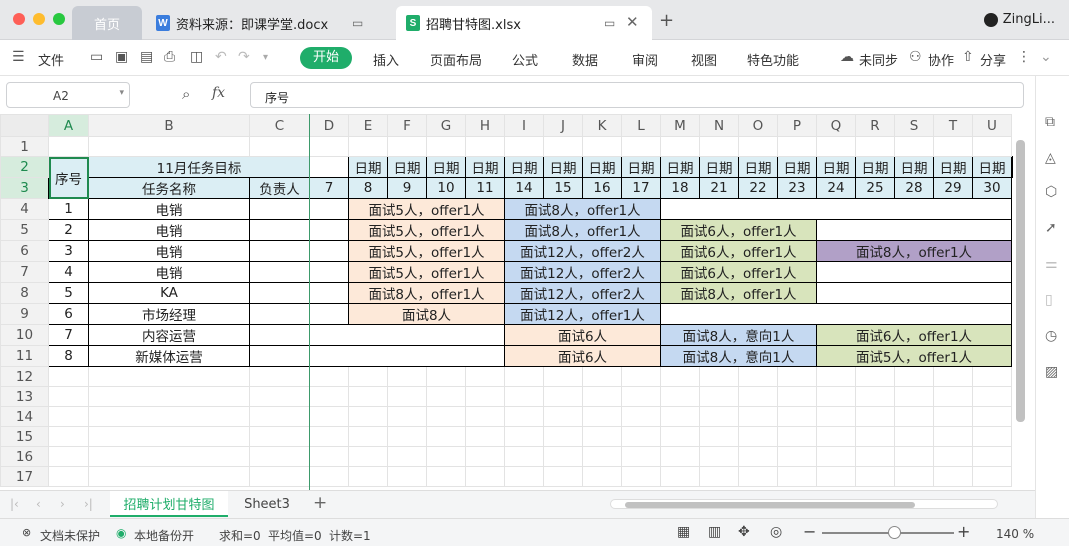  Describe the element at coordinates (68, 314) in the screenshot. I see `cell-seq: 6` at that location.